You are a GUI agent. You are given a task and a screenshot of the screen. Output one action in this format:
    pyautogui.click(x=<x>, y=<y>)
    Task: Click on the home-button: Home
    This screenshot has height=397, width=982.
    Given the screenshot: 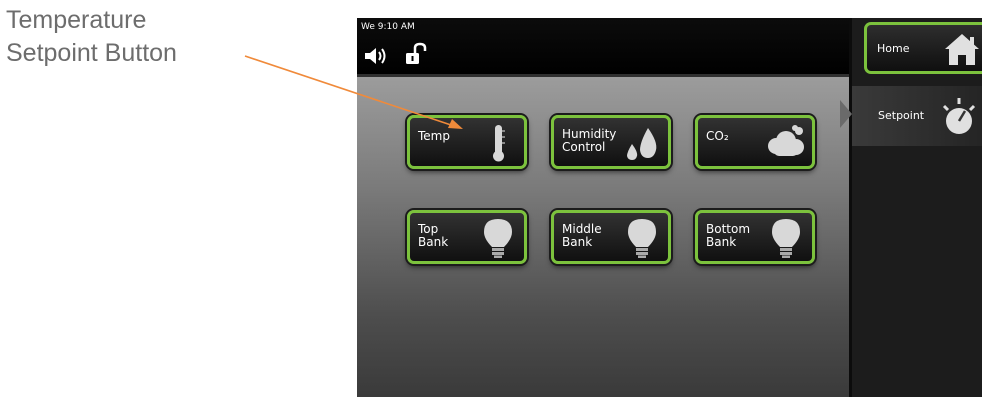 What is the action you would take?
    pyautogui.click(x=923, y=48)
    